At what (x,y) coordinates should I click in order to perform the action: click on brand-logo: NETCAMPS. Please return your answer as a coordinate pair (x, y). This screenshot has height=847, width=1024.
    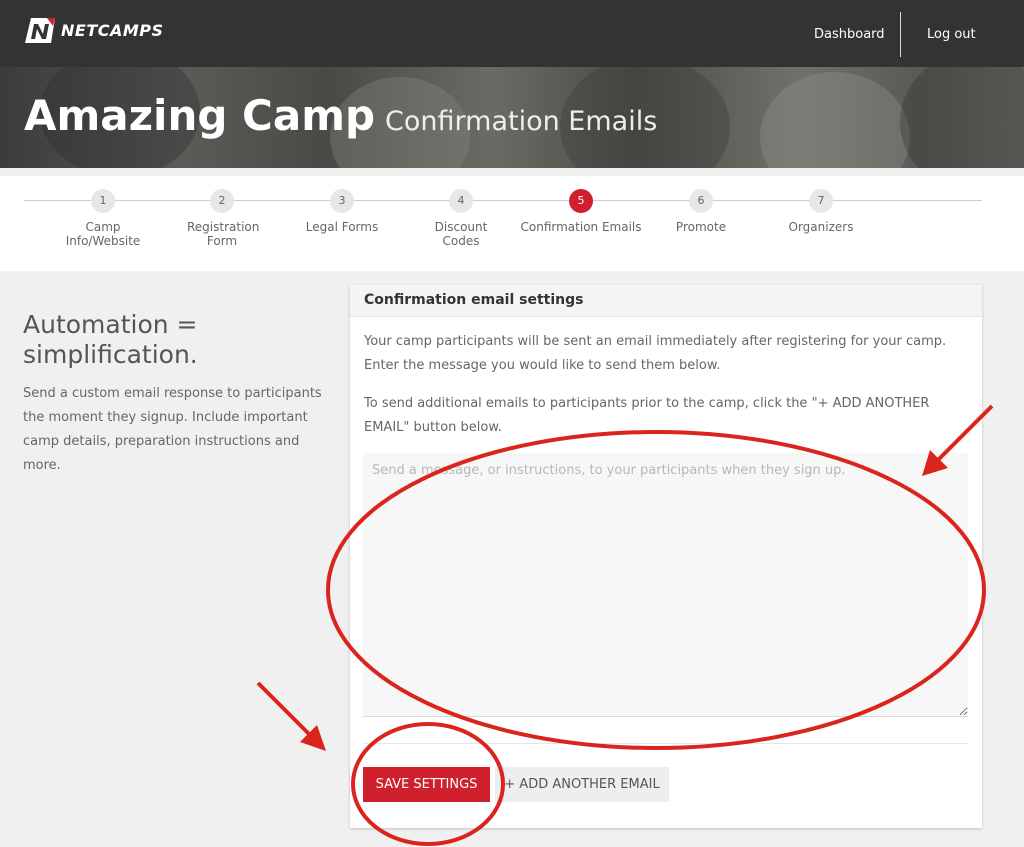
    Looking at the image, I should click on (94, 30).